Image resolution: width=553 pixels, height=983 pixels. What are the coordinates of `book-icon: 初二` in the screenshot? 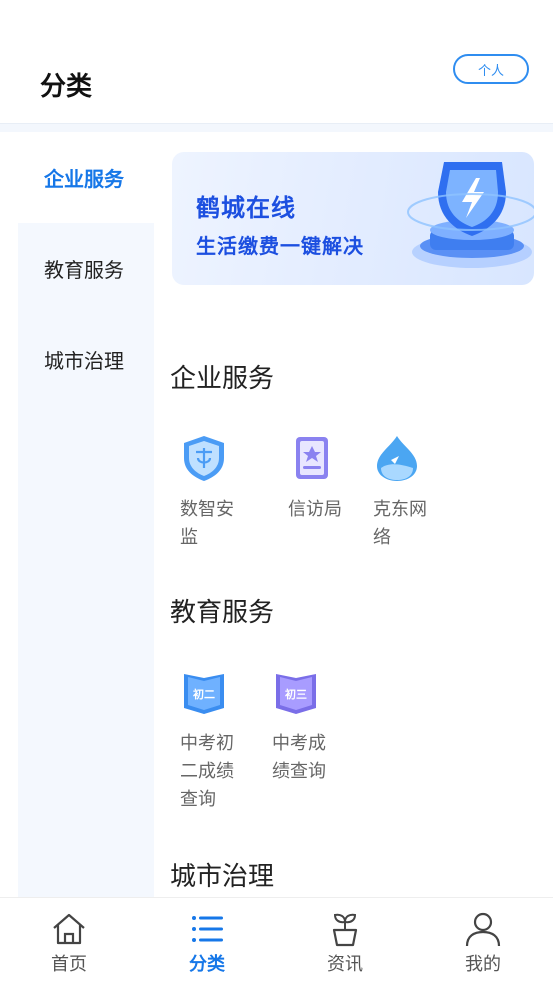 It's located at (204, 694).